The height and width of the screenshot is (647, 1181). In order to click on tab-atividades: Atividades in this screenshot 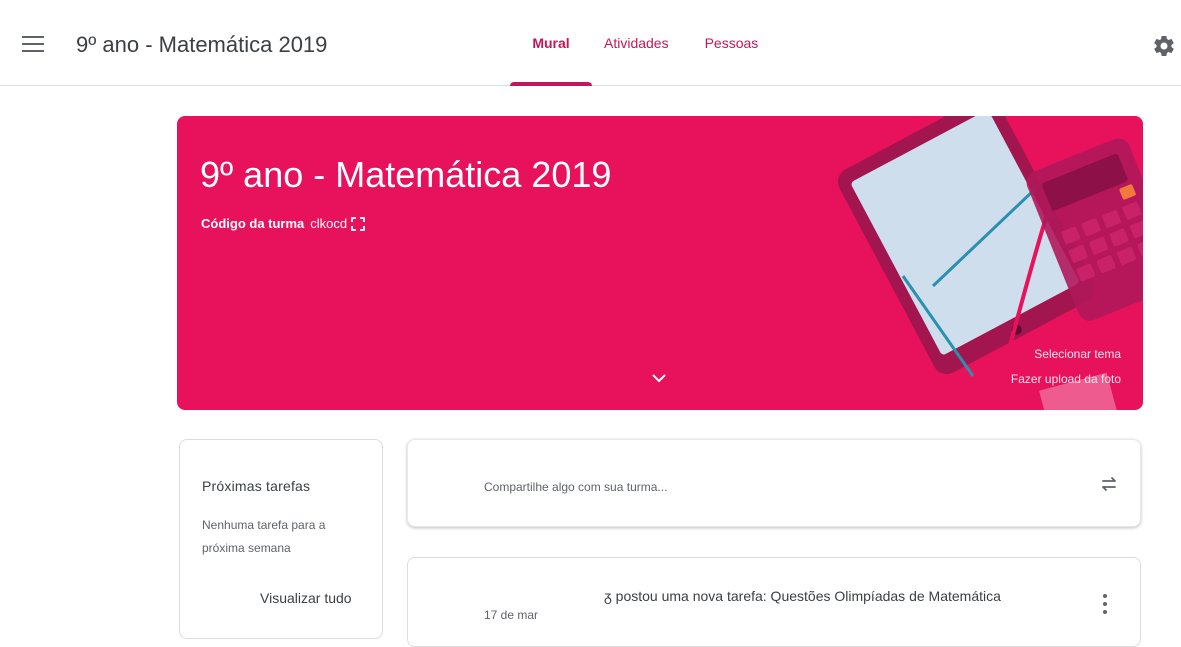, I will do `click(636, 43)`.